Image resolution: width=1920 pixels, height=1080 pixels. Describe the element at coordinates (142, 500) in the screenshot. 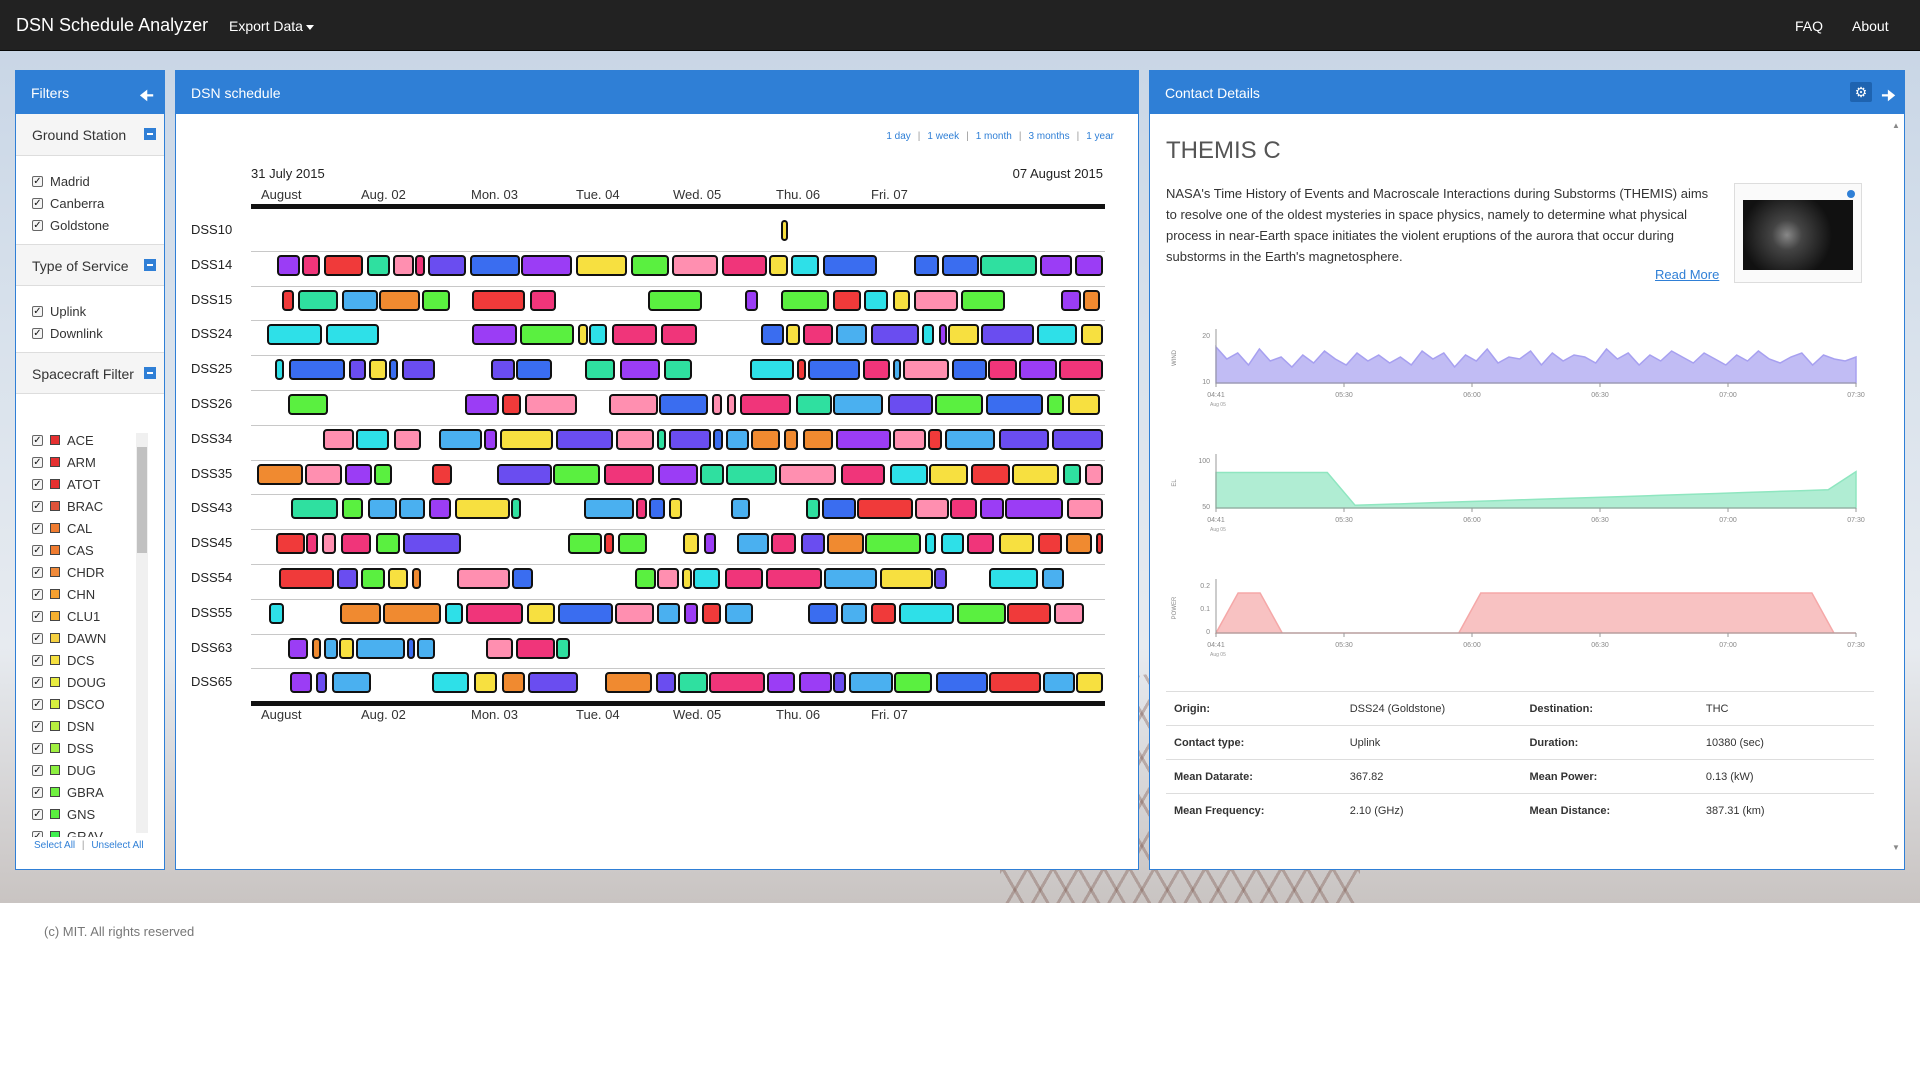

I see `scrollbar-thumb` at that location.